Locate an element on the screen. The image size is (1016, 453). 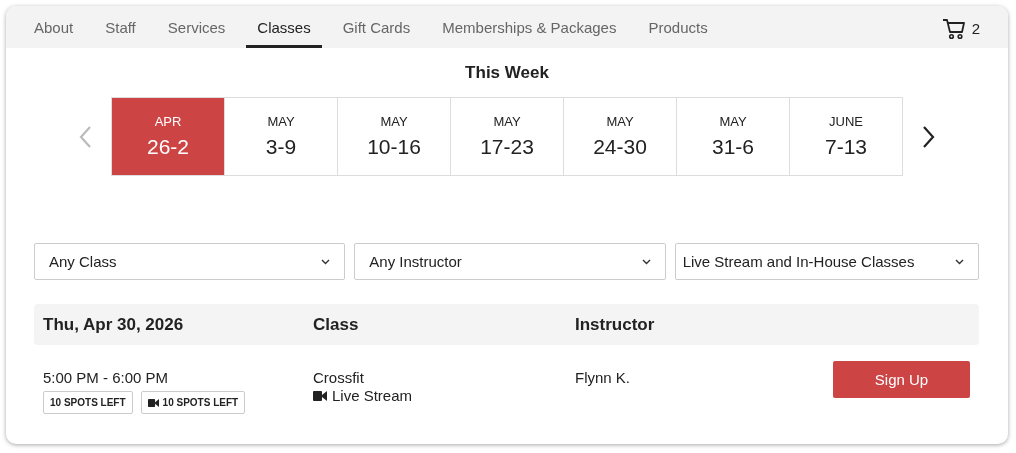
nav-tab: Classes is located at coordinates (284, 27).